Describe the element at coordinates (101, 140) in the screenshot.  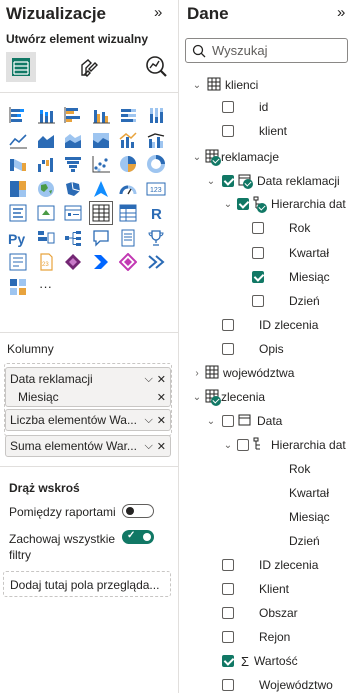
I see `100-stacked-area-chart-icon` at that location.